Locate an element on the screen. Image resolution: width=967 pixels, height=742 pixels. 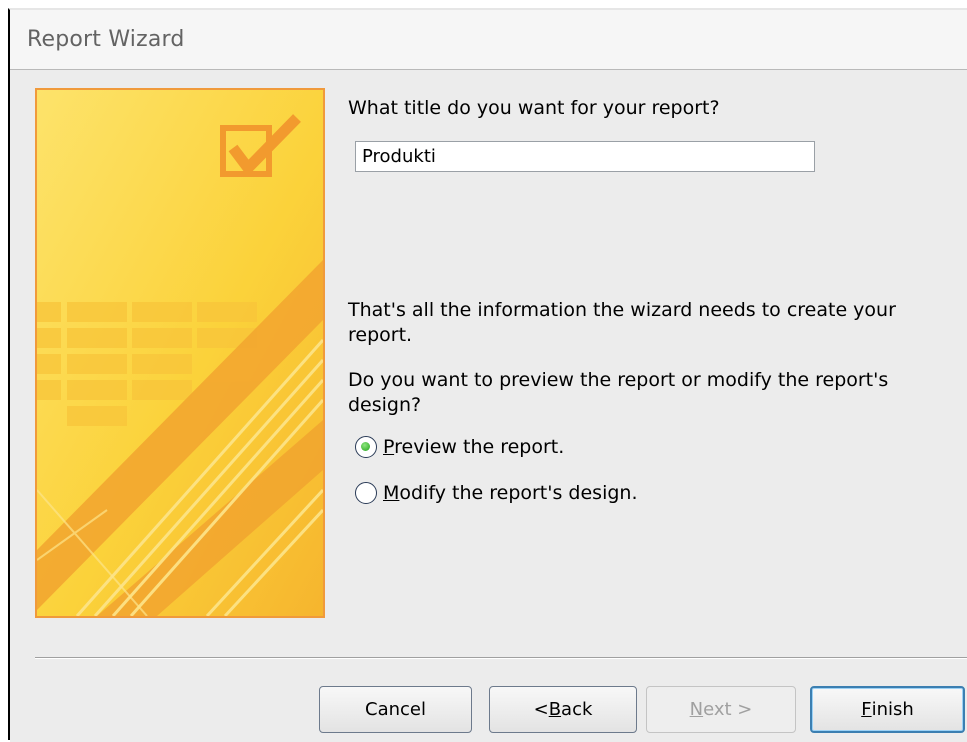
modify-design-label: Modify the report's design. is located at coordinates (510, 493).